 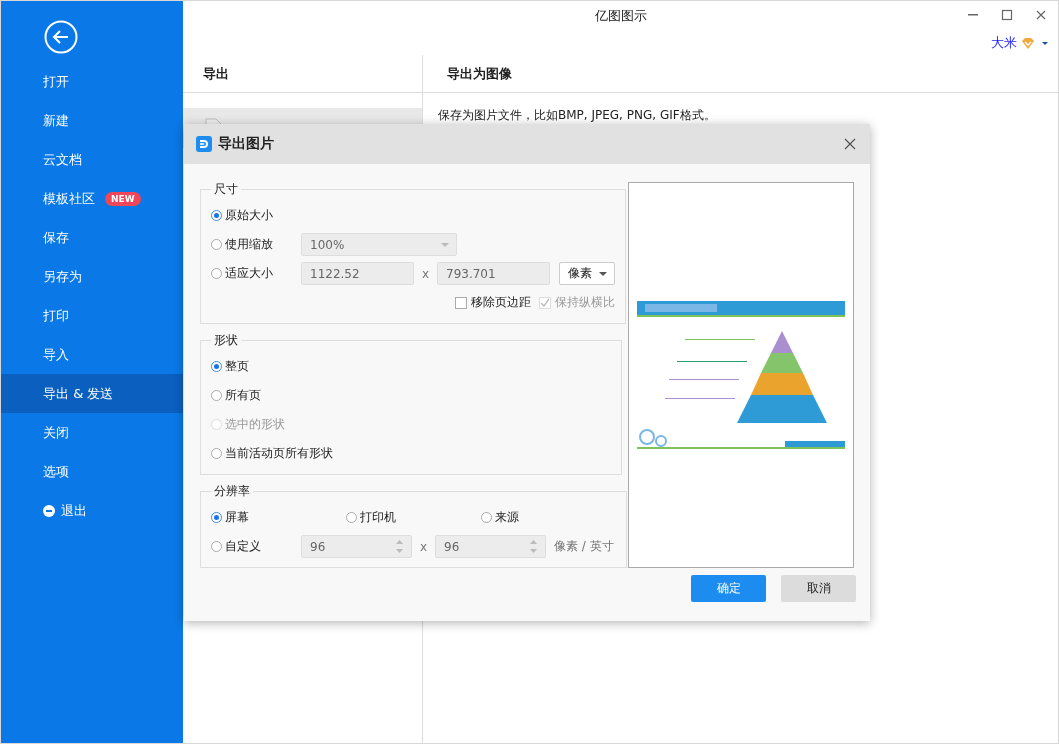 I want to click on sidebar-item: 退出, so click(x=92, y=510).